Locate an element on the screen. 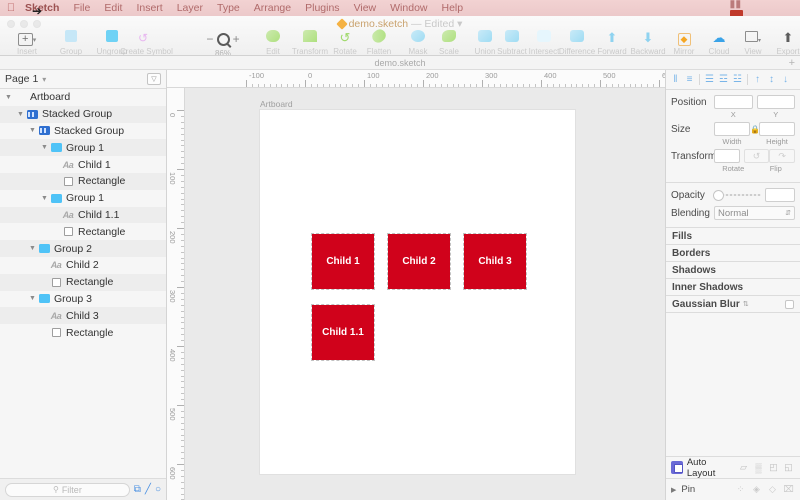 The image size is (800, 500). pen-icon: ╱ is located at coordinates (148, 489).